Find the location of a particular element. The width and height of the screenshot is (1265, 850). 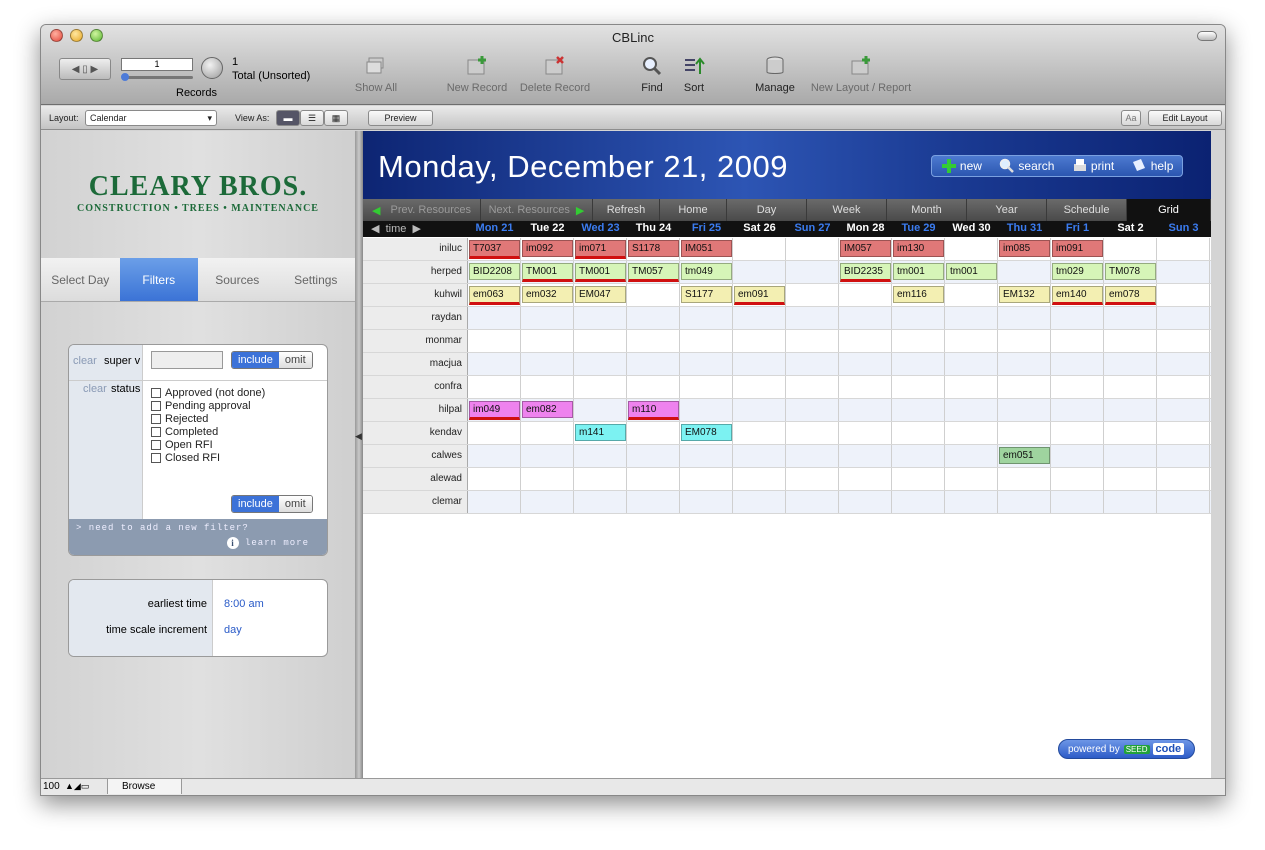

clear-super-link: clear is located at coordinates (85, 361).